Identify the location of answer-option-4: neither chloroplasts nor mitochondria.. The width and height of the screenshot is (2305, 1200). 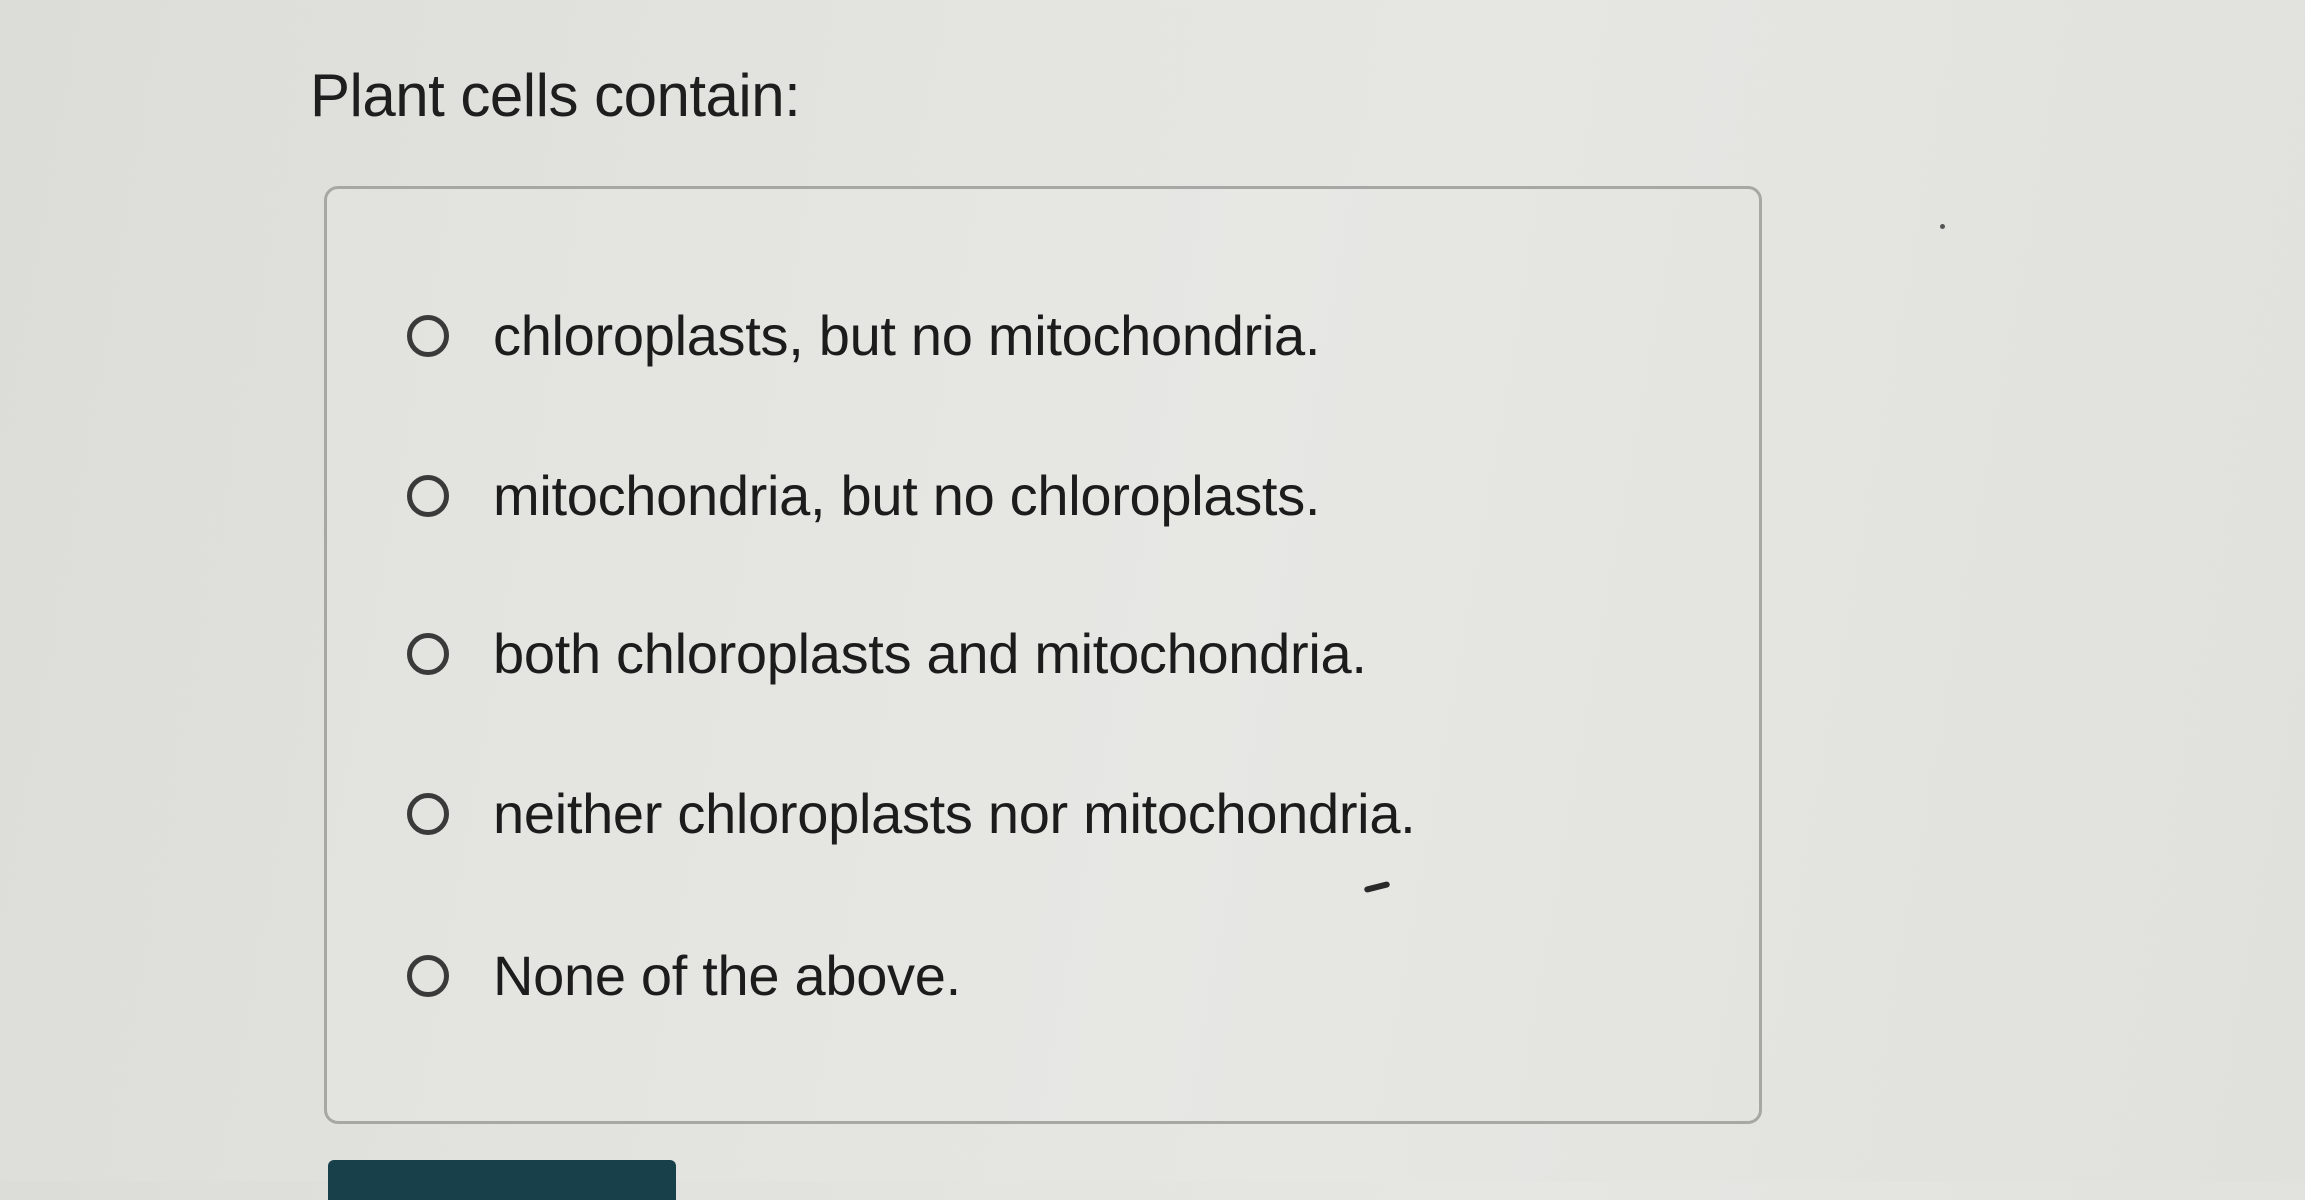
(911, 814).